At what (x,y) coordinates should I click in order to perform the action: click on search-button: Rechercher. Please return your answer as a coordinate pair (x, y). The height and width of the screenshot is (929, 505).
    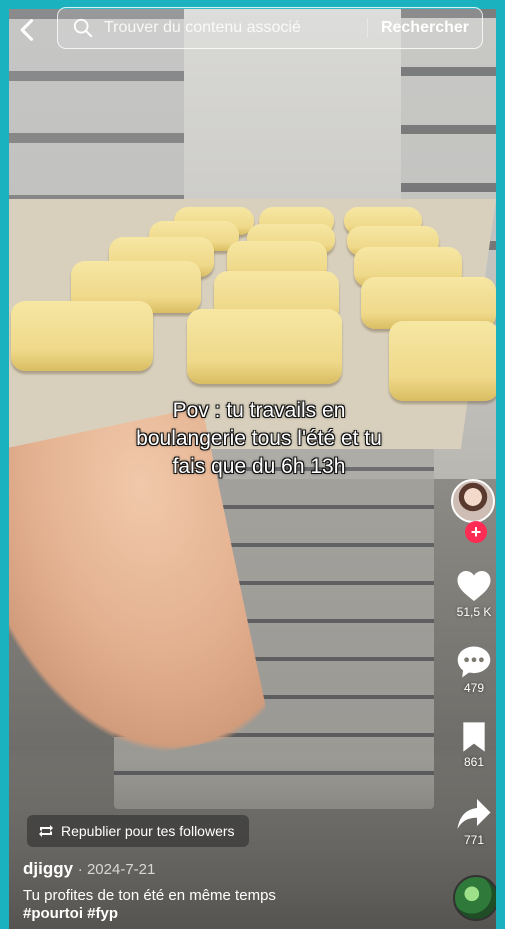
    Looking at the image, I should click on (424, 28).